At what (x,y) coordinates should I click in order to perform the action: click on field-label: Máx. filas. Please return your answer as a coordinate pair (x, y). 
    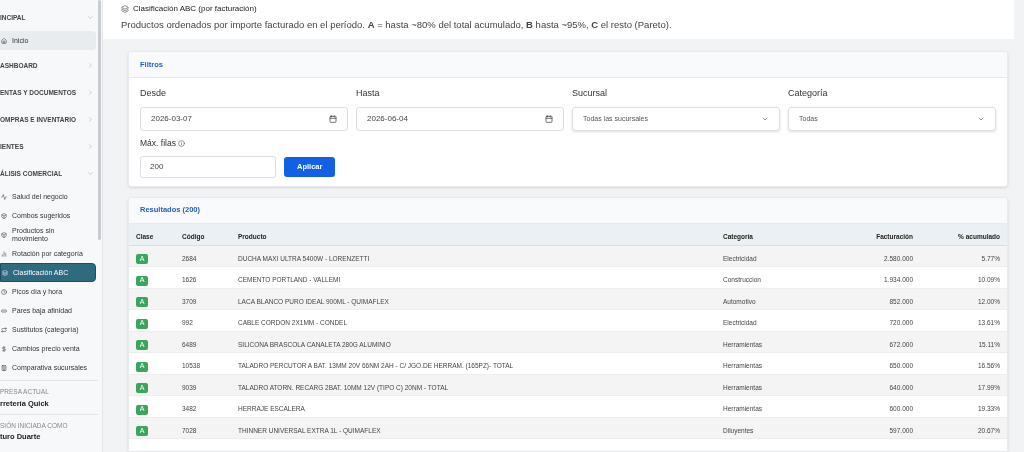
    Looking at the image, I should click on (158, 143).